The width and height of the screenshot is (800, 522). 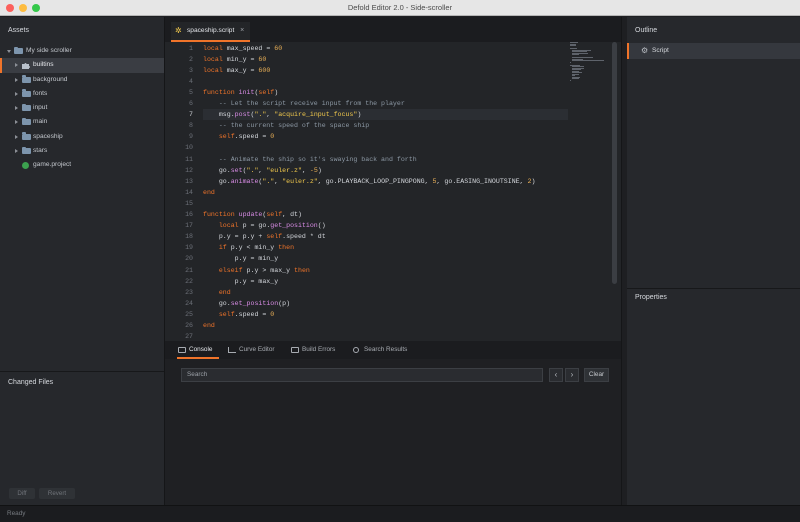 I want to click on editor-scrollbar, so click(x=614, y=163).